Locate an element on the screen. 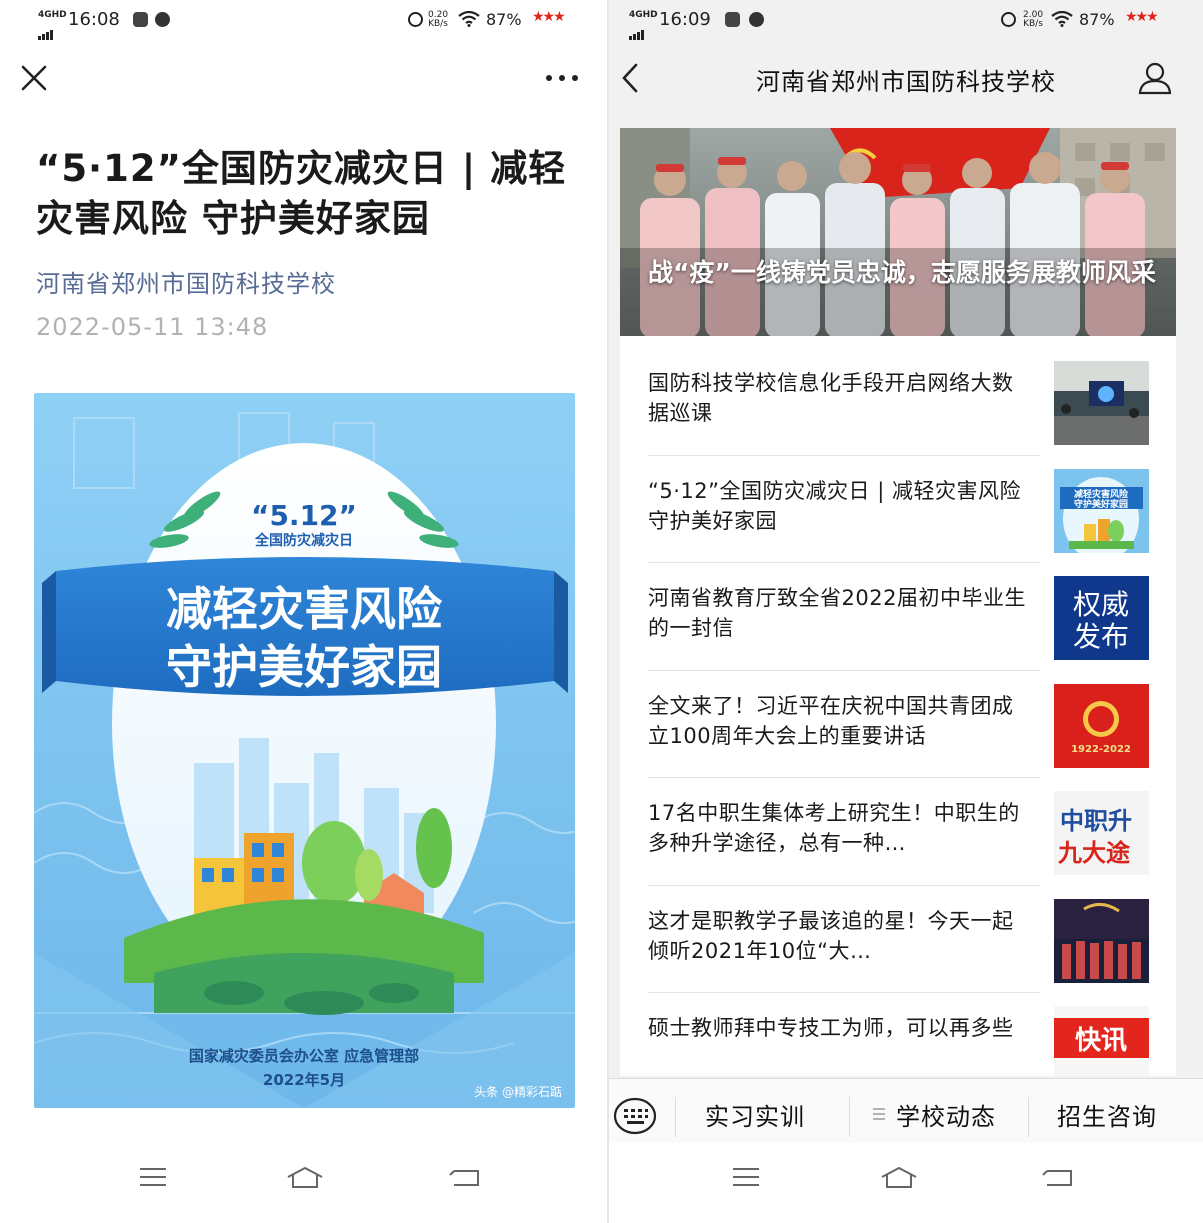 The image size is (1203, 1223). poster-footer-org: 国家减灾委员会办公室 应急管理部 is located at coordinates (304, 1056).